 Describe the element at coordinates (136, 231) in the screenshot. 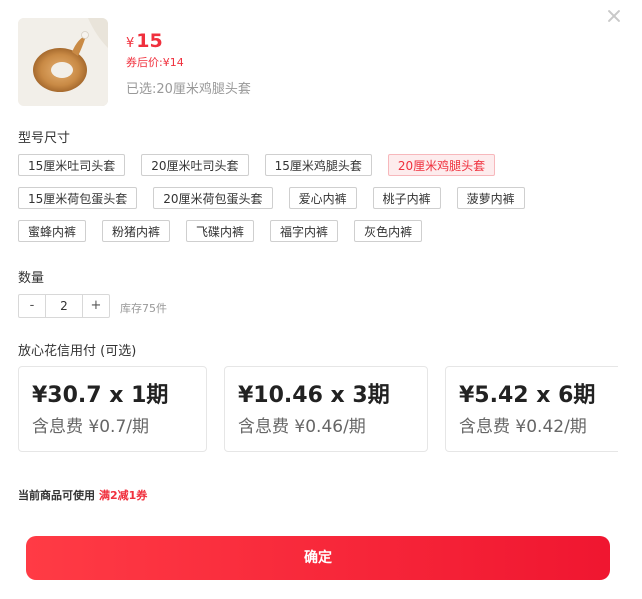

I see `spec-chip: 粉猪内裤` at that location.